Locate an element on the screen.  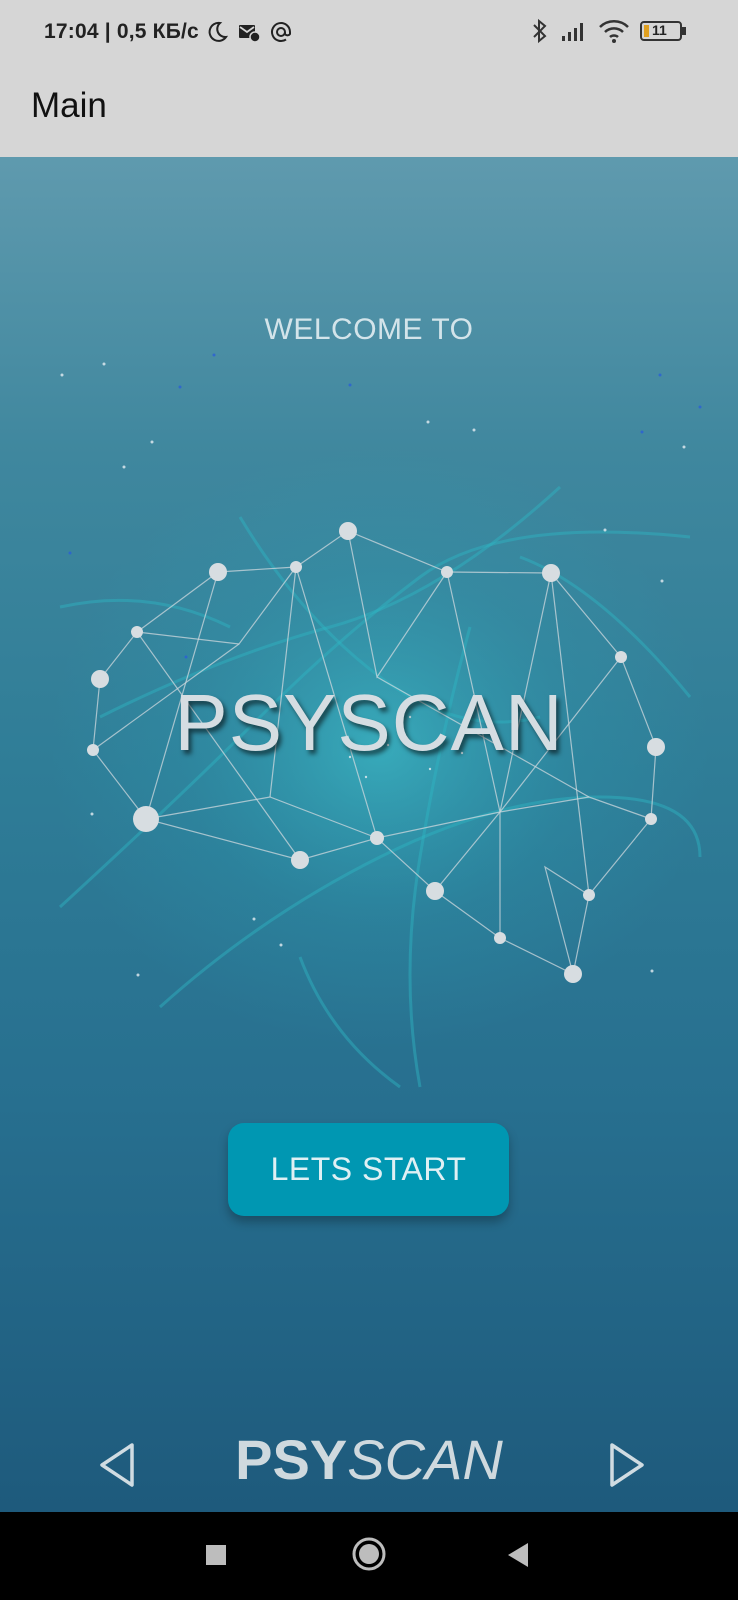
status-right: 11 is located at coordinates (608, 31).